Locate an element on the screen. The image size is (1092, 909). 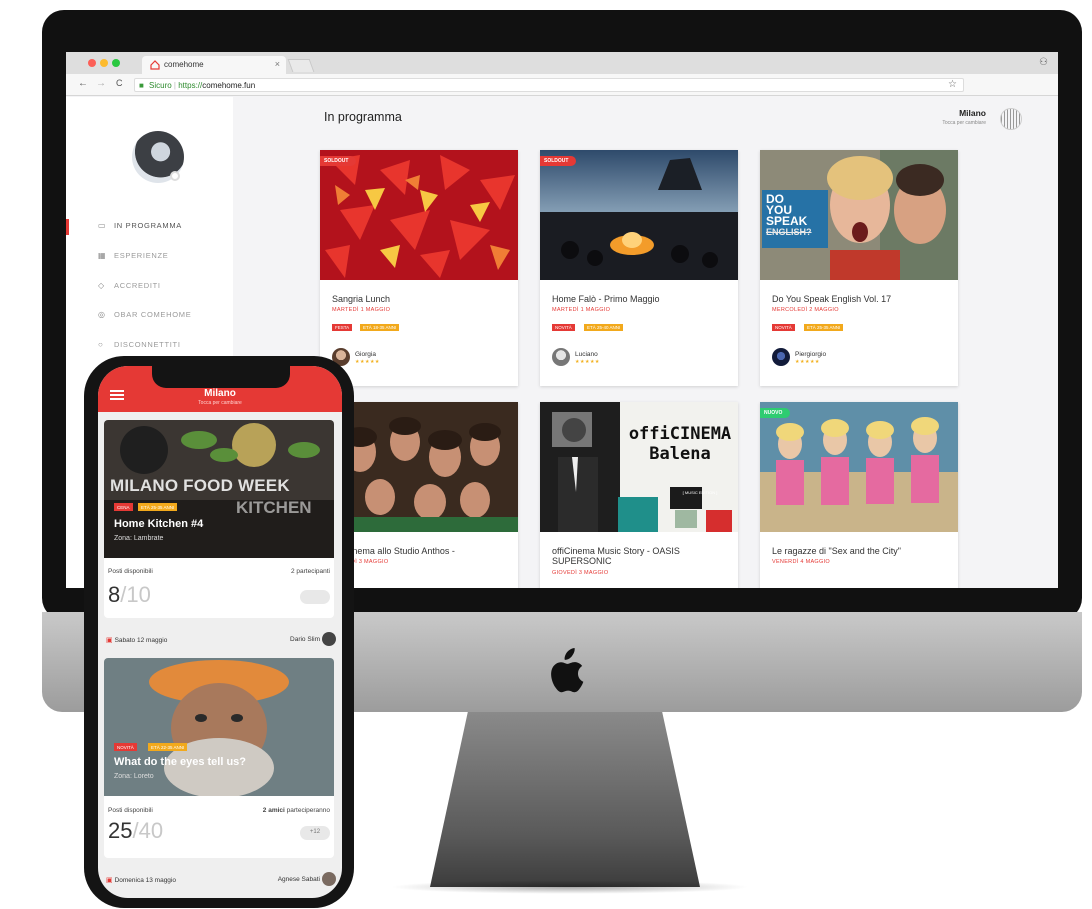
seats-total: /10 is located at coordinates (135, 594).